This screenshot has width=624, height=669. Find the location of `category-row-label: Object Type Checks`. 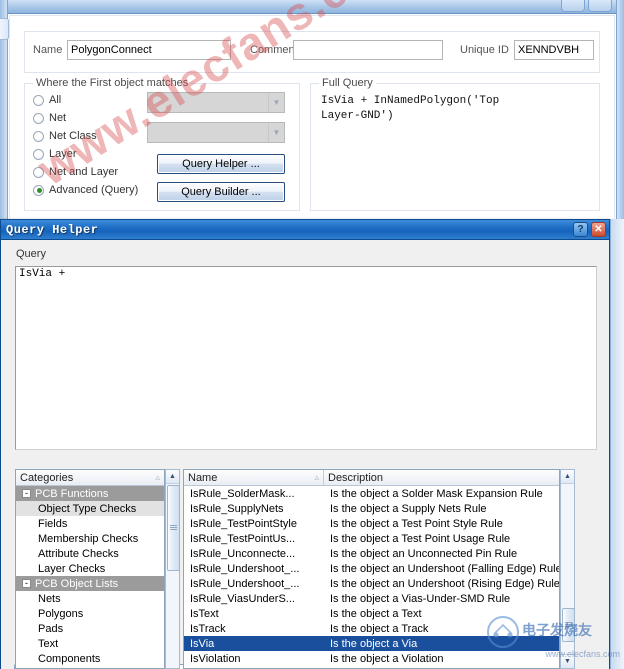

category-row-label: Object Type Checks is located at coordinates (90, 509).